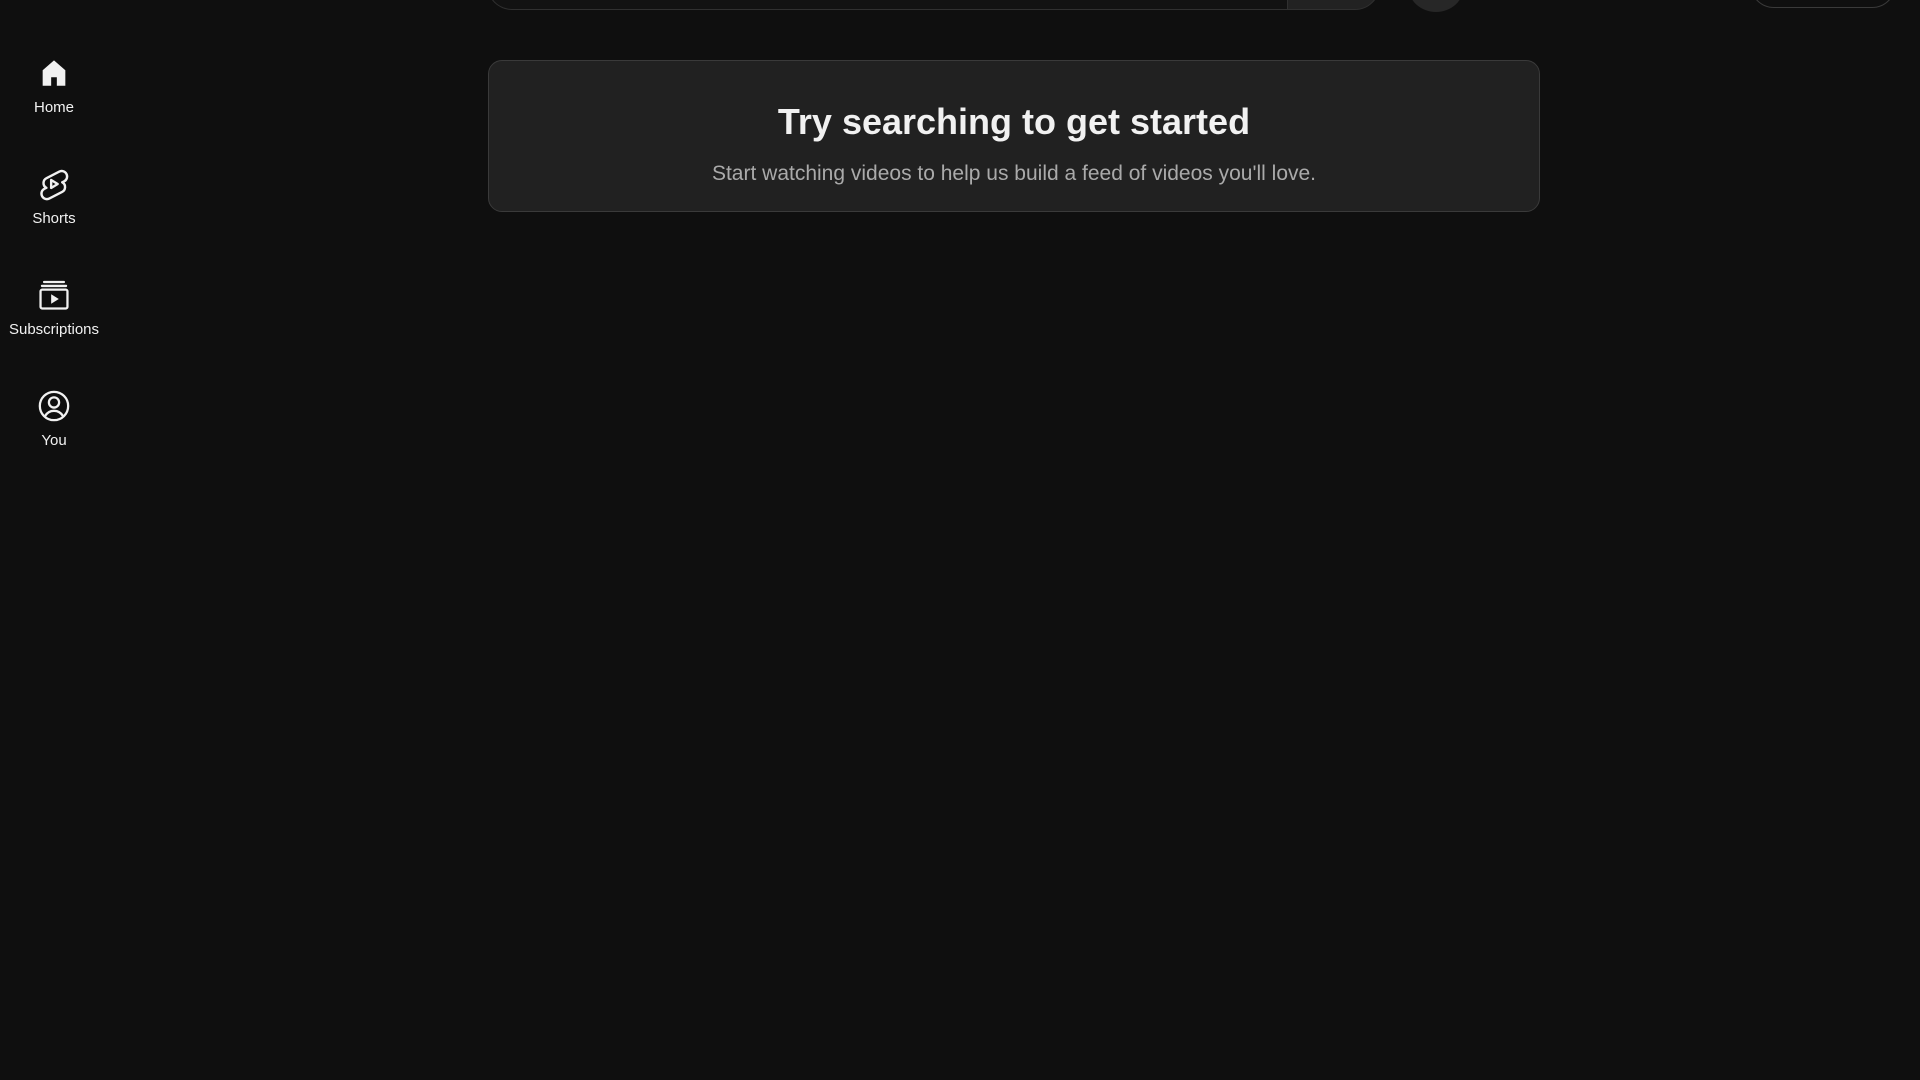 The height and width of the screenshot is (1080, 1920). What do you see at coordinates (54, 73) in the screenshot?
I see `home-icon` at bounding box center [54, 73].